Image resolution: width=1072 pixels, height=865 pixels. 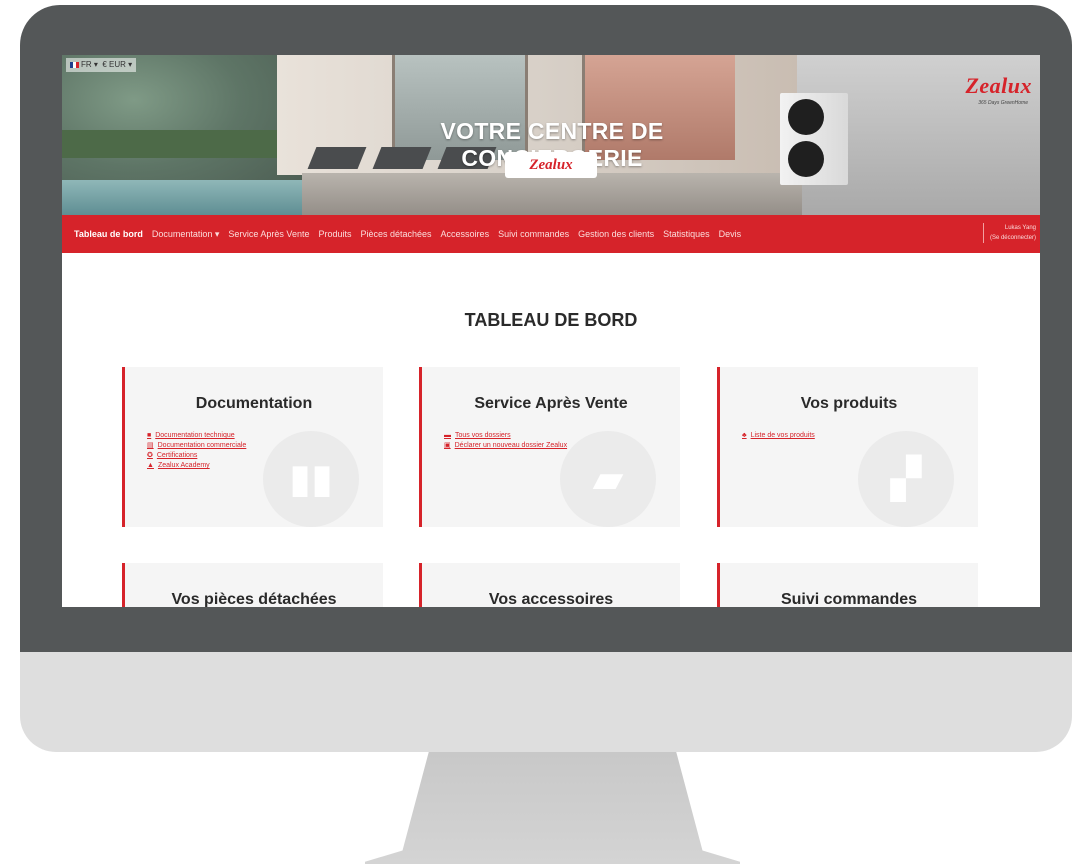 I want to click on nav-item-accessoires: Accessoires, so click(x=465, y=234).